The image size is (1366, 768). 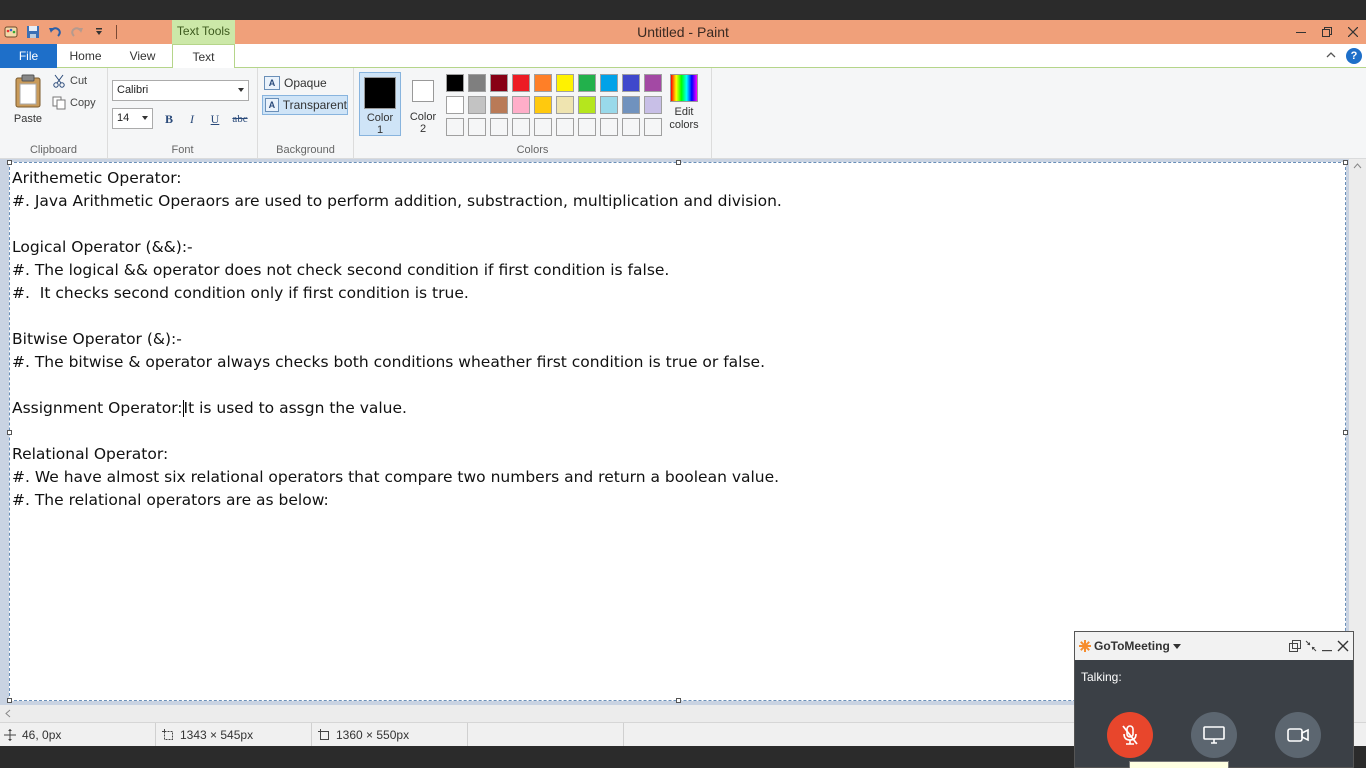 What do you see at coordinates (33, 32) in the screenshot?
I see `save-icon` at bounding box center [33, 32].